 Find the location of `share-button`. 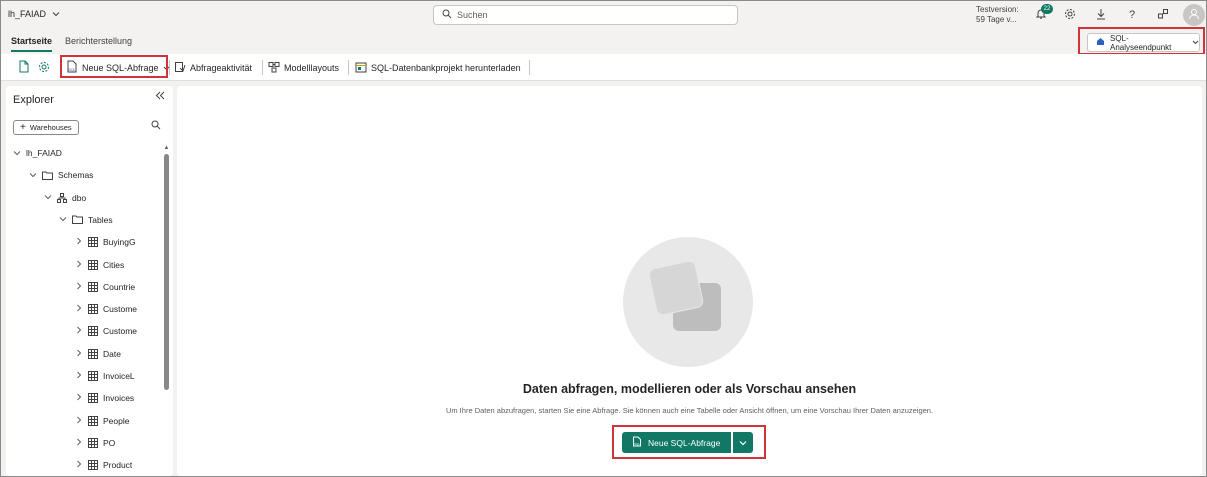

share-button is located at coordinates (1163, 15).